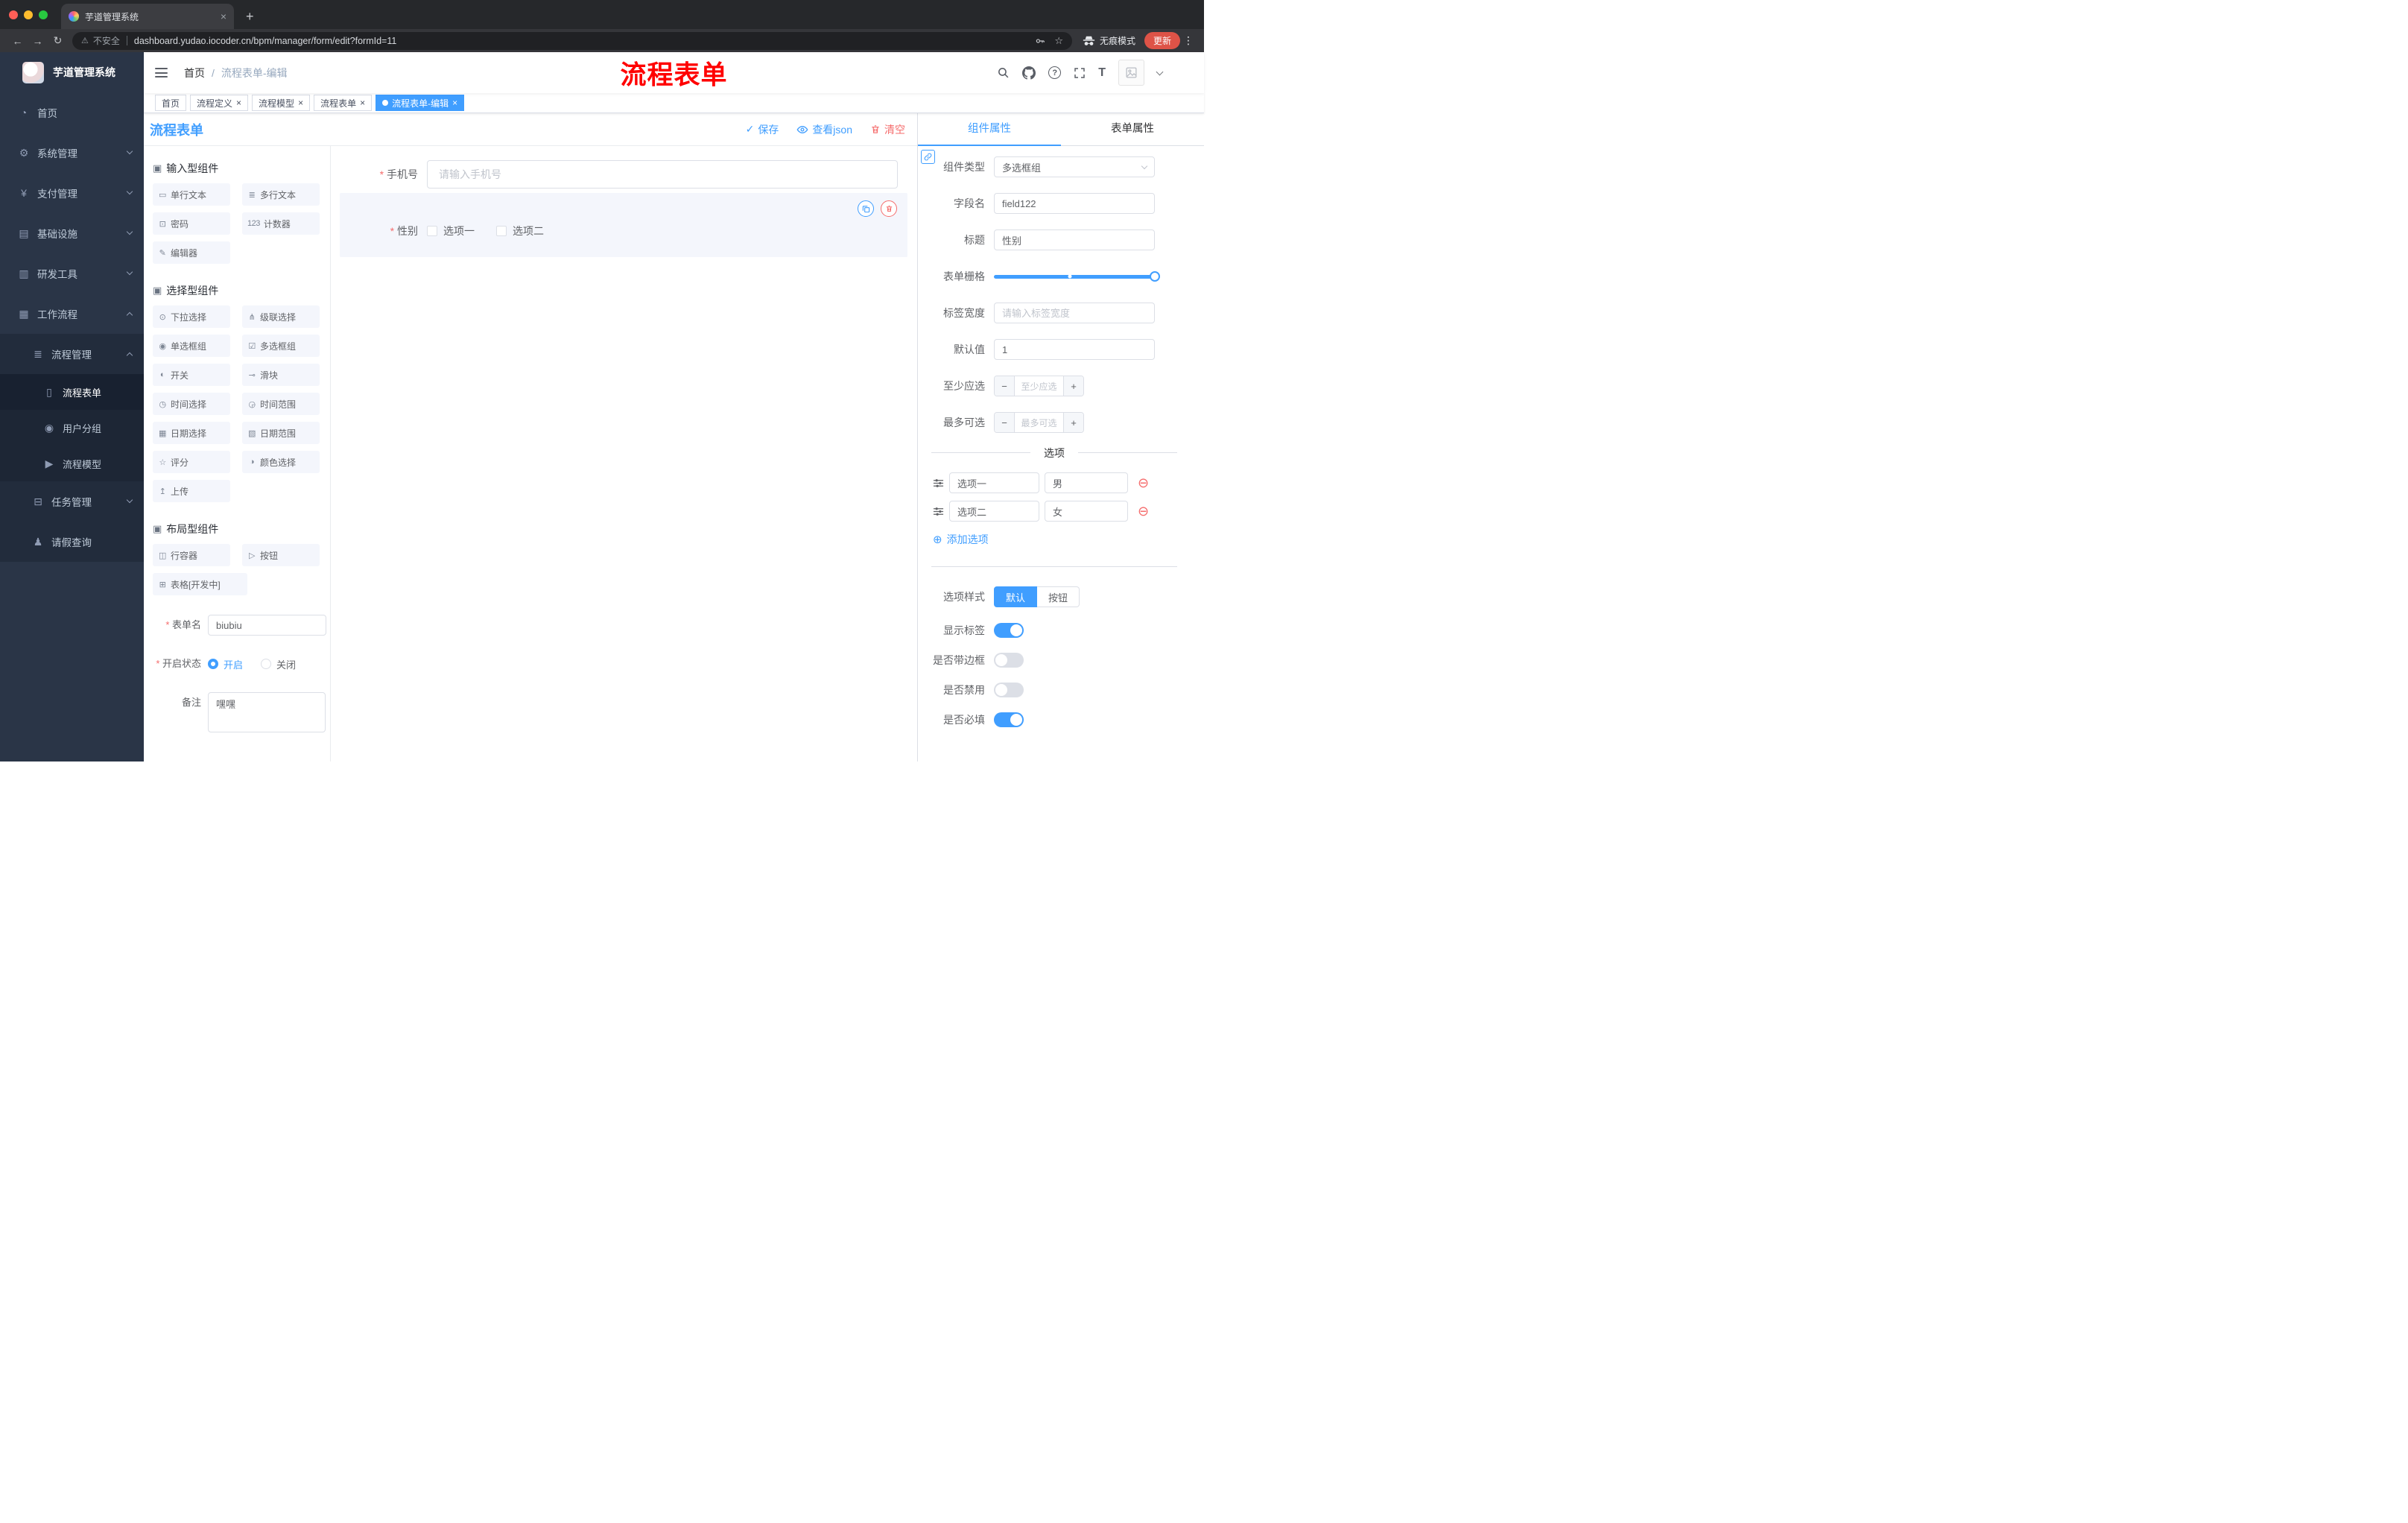 Image resolution: width=2408 pixels, height=1523 pixels. I want to click on sidebar-item-home: ◔ 首页, so click(72, 113).